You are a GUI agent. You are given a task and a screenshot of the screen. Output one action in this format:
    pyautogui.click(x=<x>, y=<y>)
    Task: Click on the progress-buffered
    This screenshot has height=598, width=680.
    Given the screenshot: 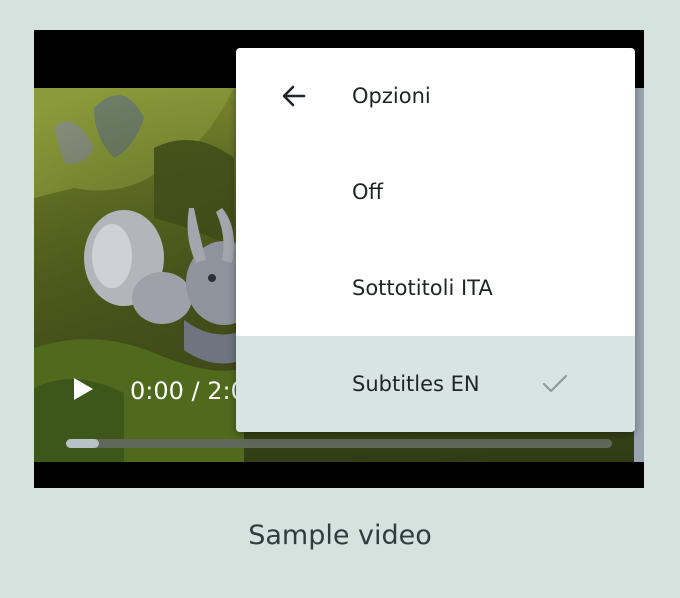 What is the action you would take?
    pyautogui.click(x=82, y=443)
    